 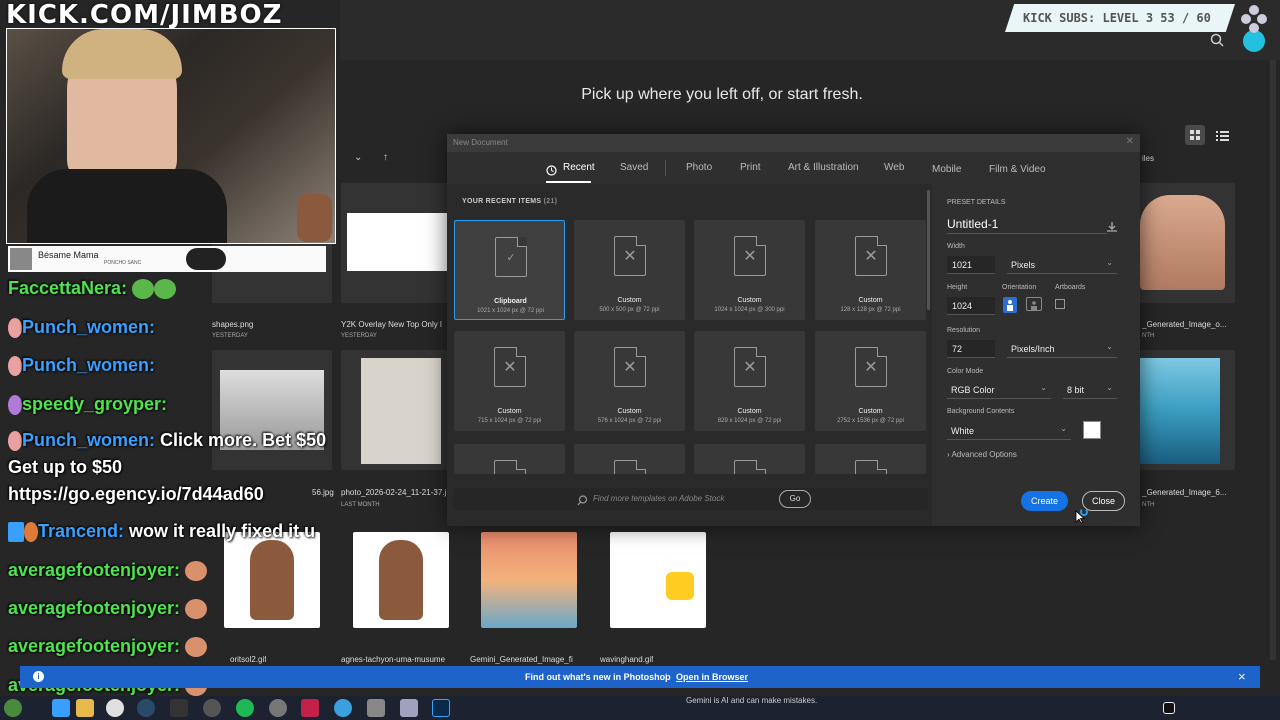 What do you see at coordinates (248, 659) in the screenshot?
I see `file-name: oritsol2.gif` at bounding box center [248, 659].